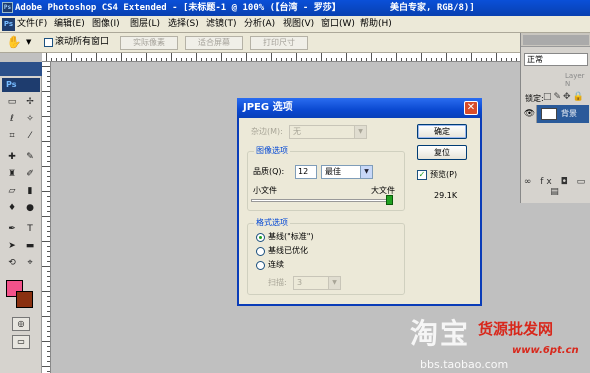 The width and height of the screenshot is (590, 373). I want to click on layers-panel-tab, so click(556, 40).